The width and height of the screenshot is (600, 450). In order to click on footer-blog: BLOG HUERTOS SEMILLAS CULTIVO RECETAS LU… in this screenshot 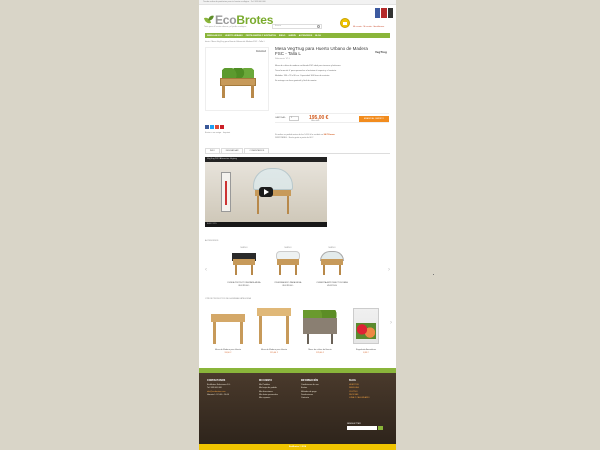, I will do `click(369, 389)`.